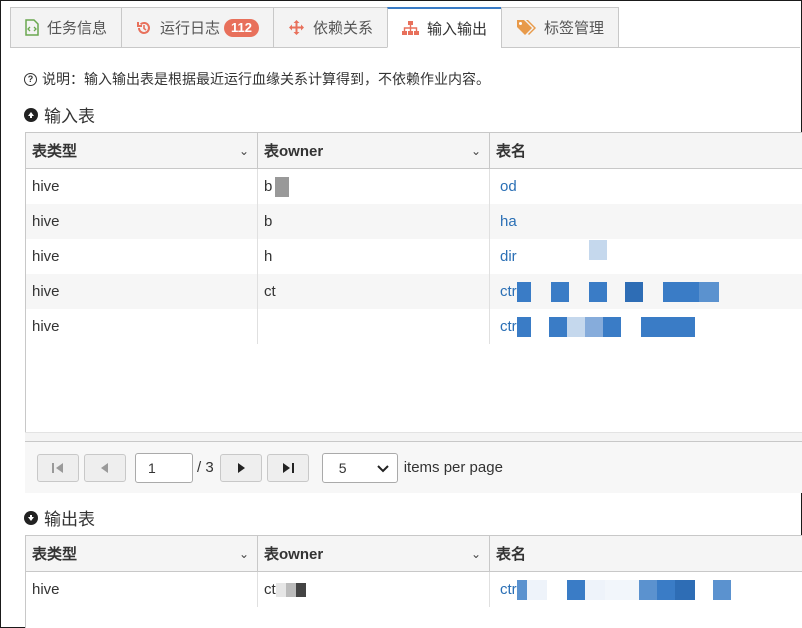 This screenshot has width=802, height=628. I want to click on collapse-down-icon, so click(31, 517).